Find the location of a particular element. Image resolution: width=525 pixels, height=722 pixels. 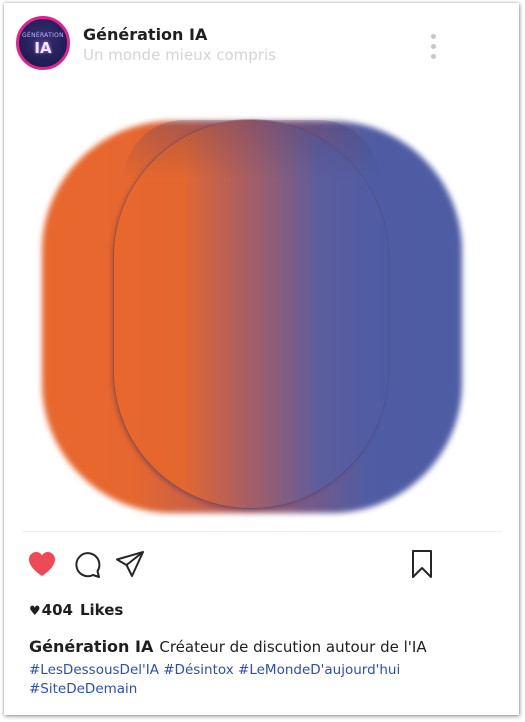

hashtag-link: #LeMondeD'aujourd'hui is located at coordinates (319, 670).